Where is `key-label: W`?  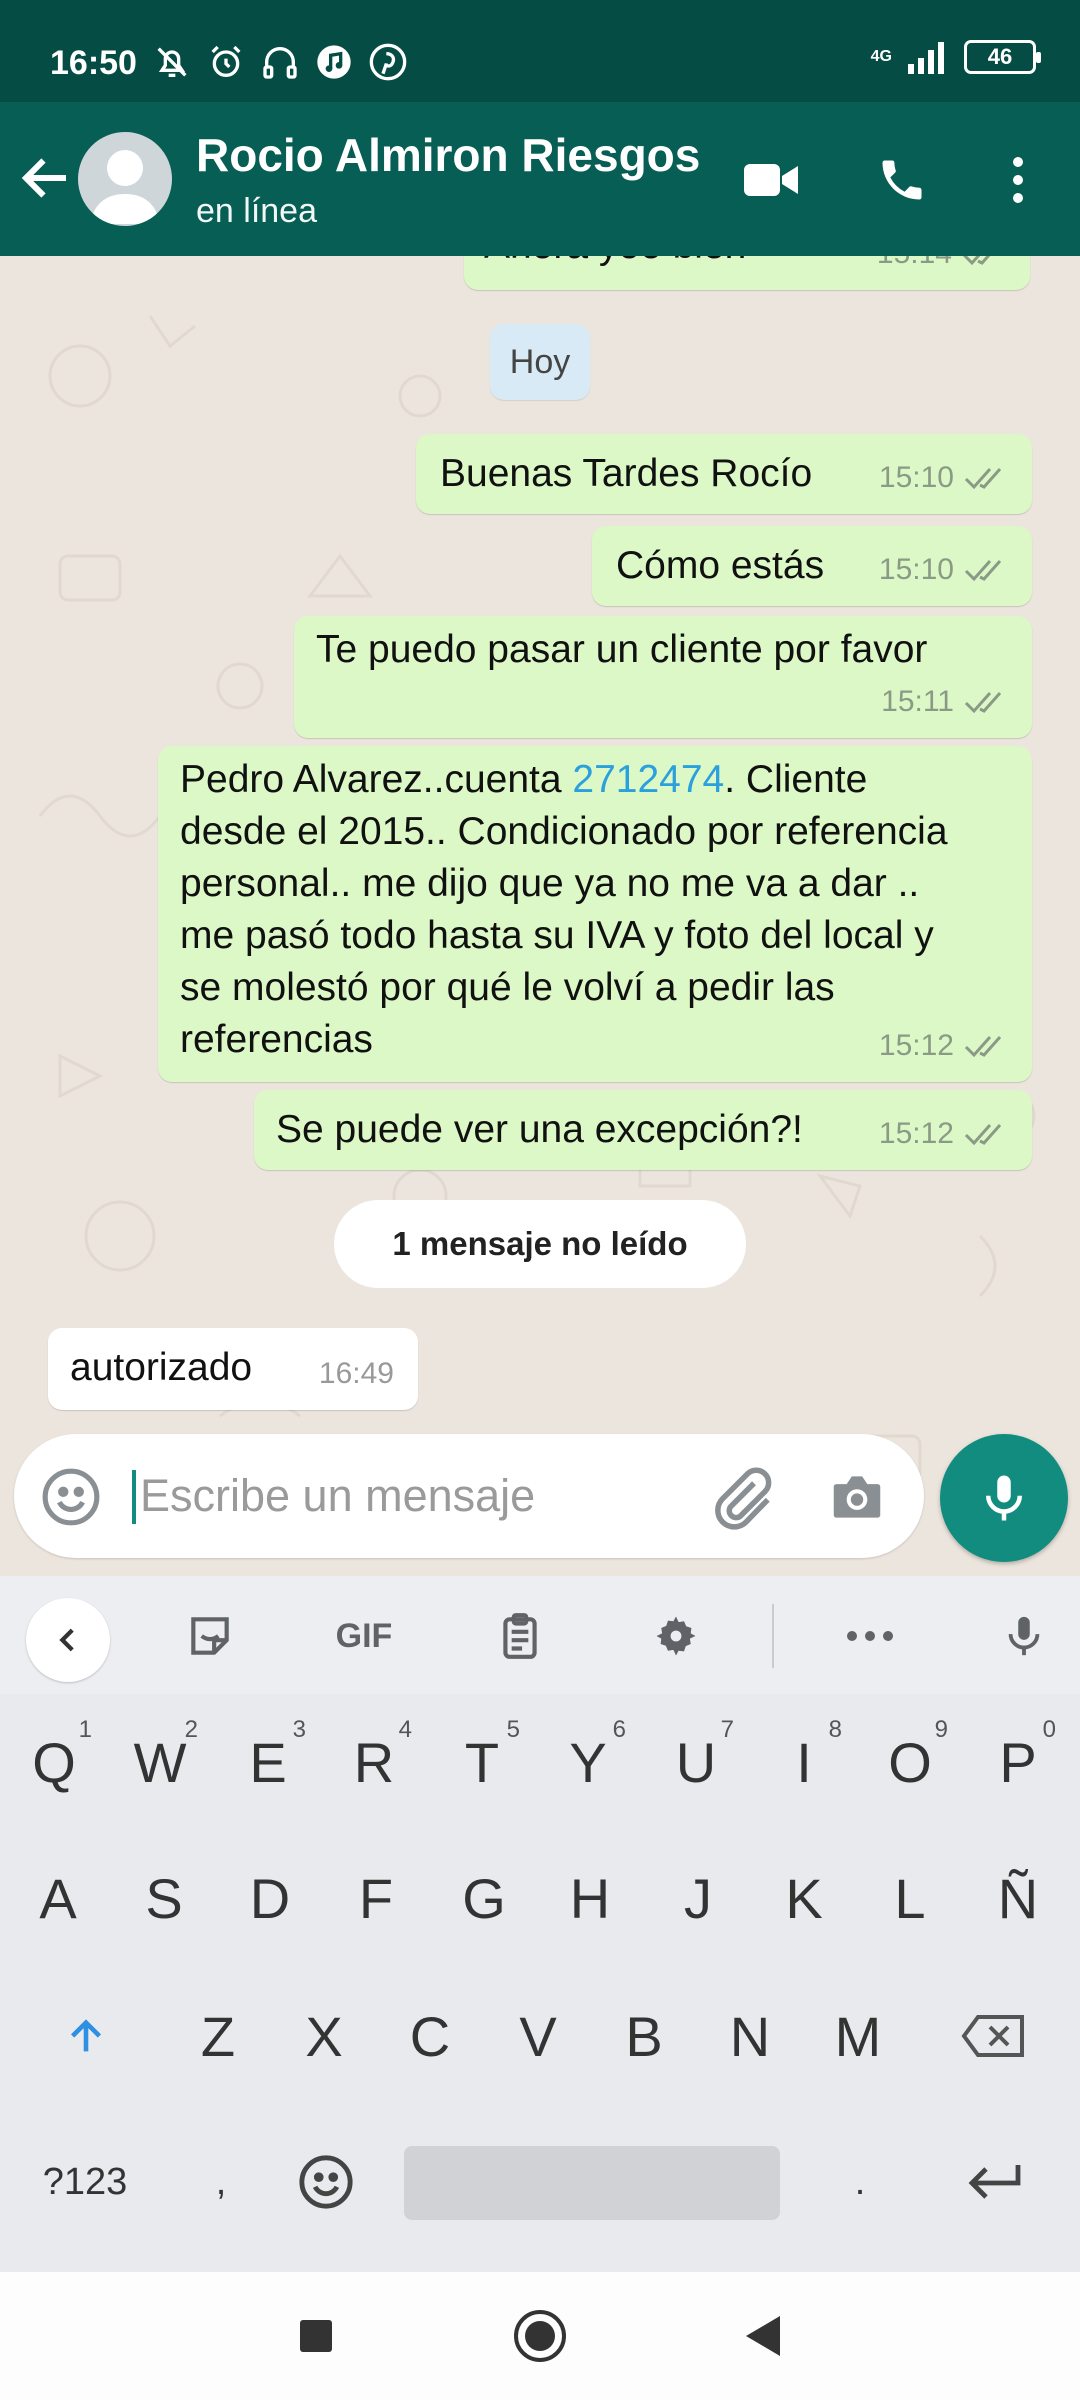 key-label: W is located at coordinates (160, 1762).